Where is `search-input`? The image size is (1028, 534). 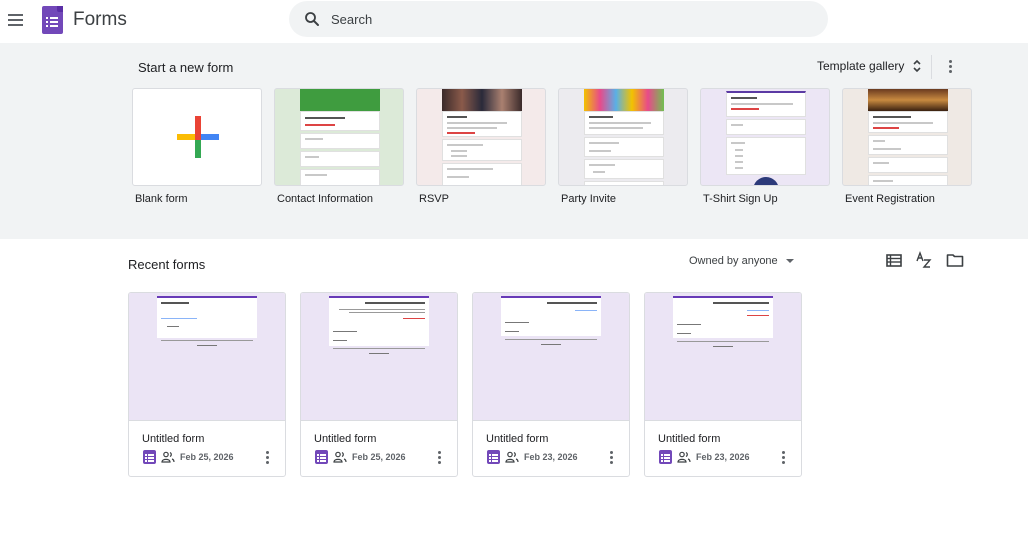 search-input is located at coordinates (566, 19).